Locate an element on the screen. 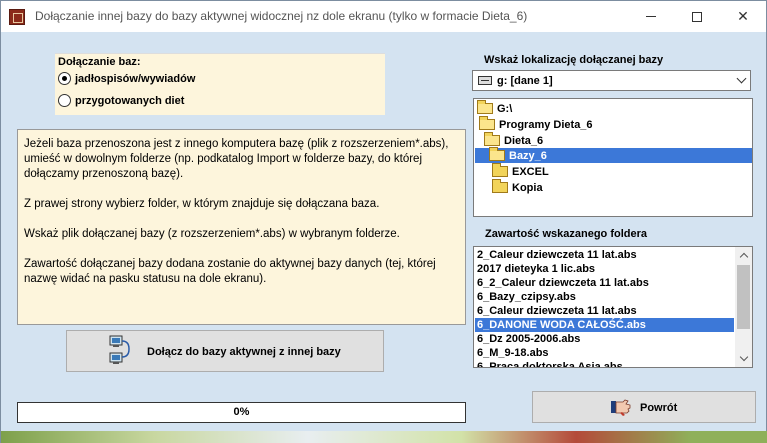  join-database-label: Dołącz do bazy aktywnej z innej bazy is located at coordinates (244, 352).